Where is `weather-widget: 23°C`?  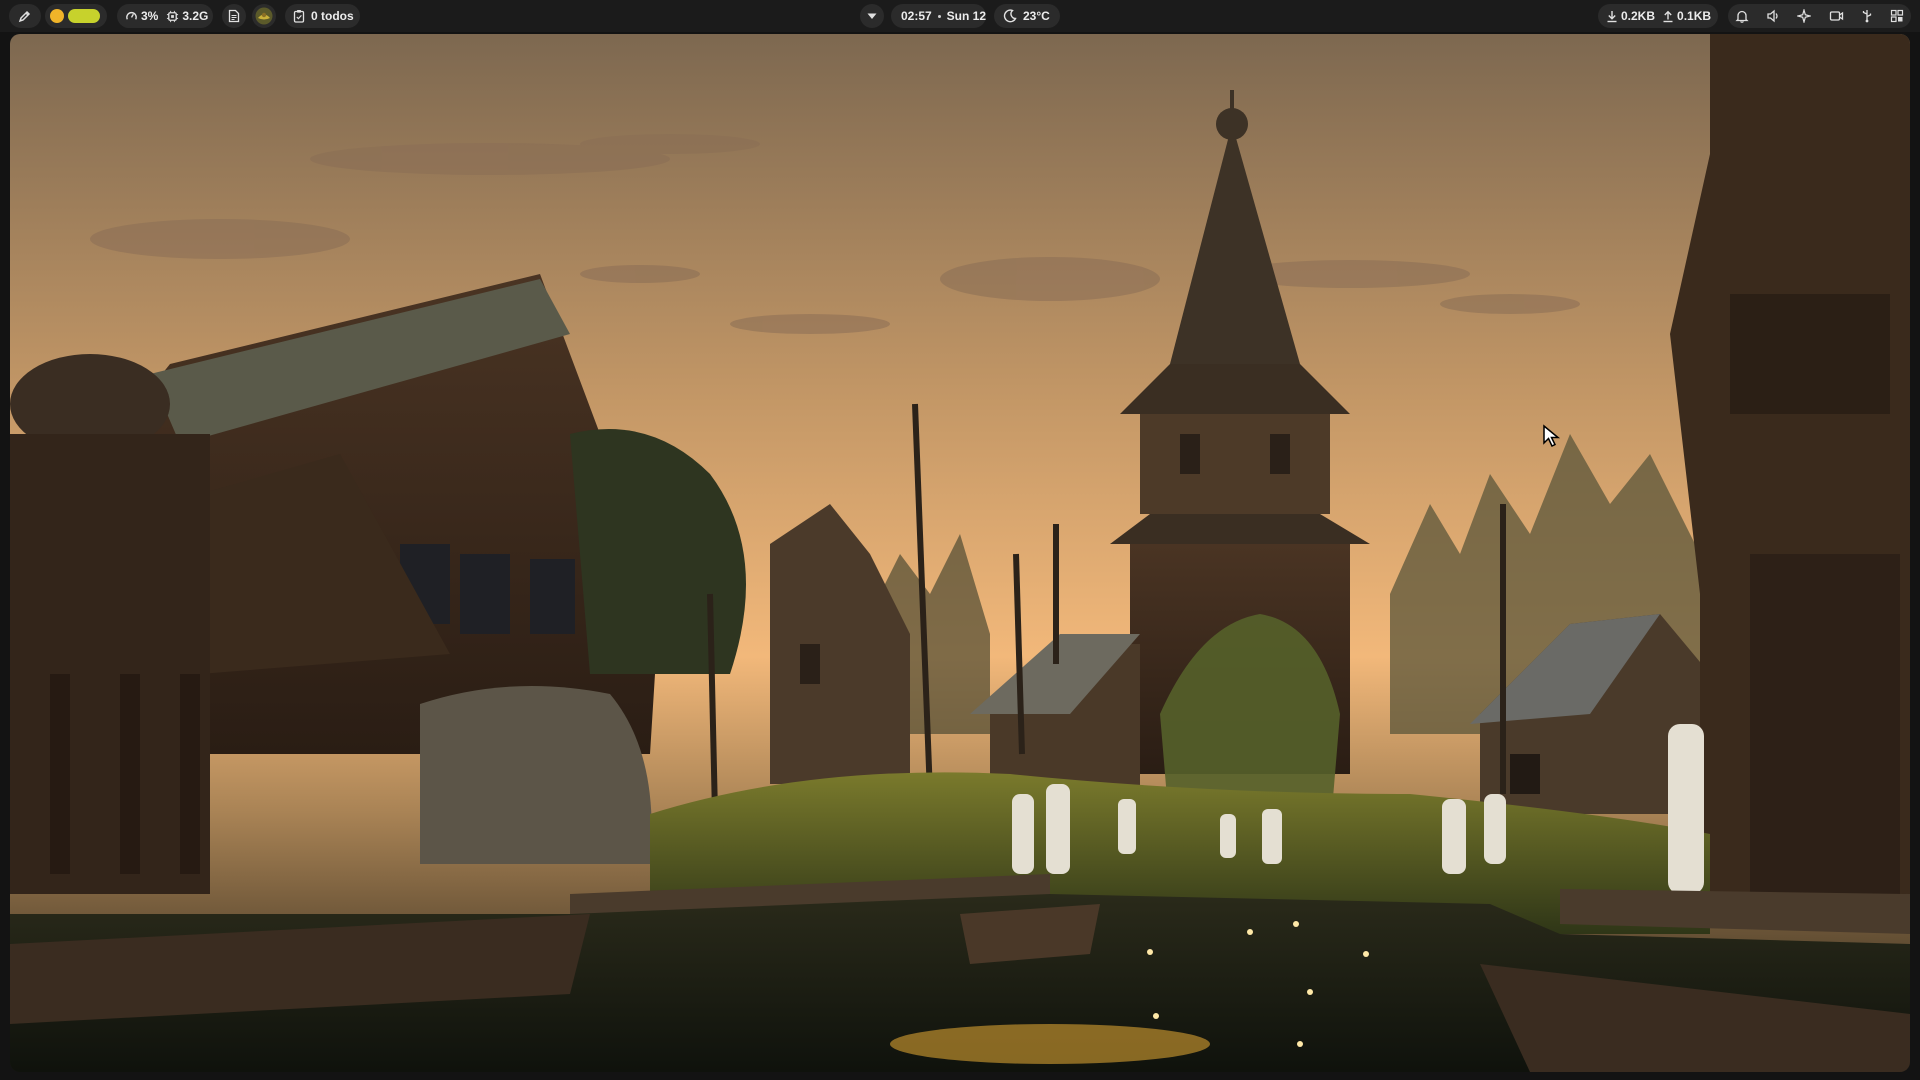 weather-widget: 23°C is located at coordinates (1027, 16).